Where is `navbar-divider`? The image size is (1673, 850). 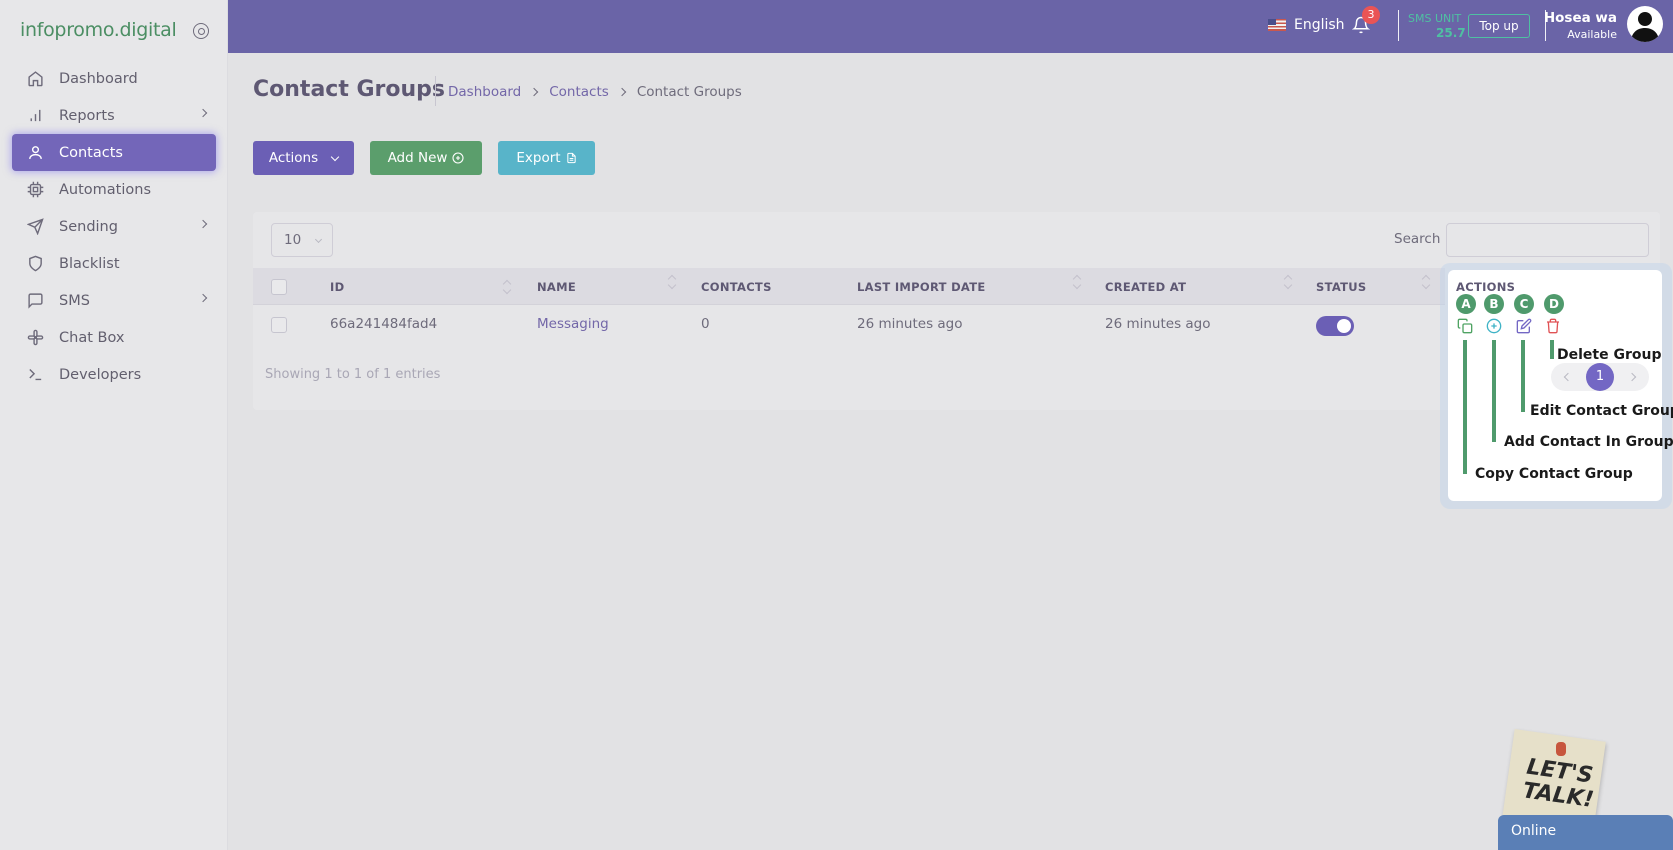 navbar-divider is located at coordinates (1398, 25).